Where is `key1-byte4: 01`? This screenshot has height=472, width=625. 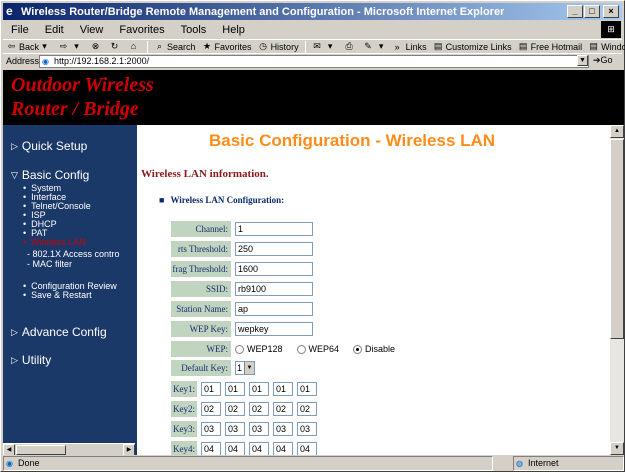 key1-byte4: 01 is located at coordinates (283, 389).